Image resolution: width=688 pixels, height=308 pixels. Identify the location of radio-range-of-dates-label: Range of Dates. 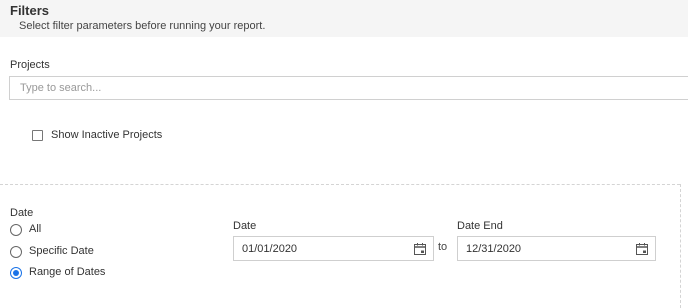
(67, 272).